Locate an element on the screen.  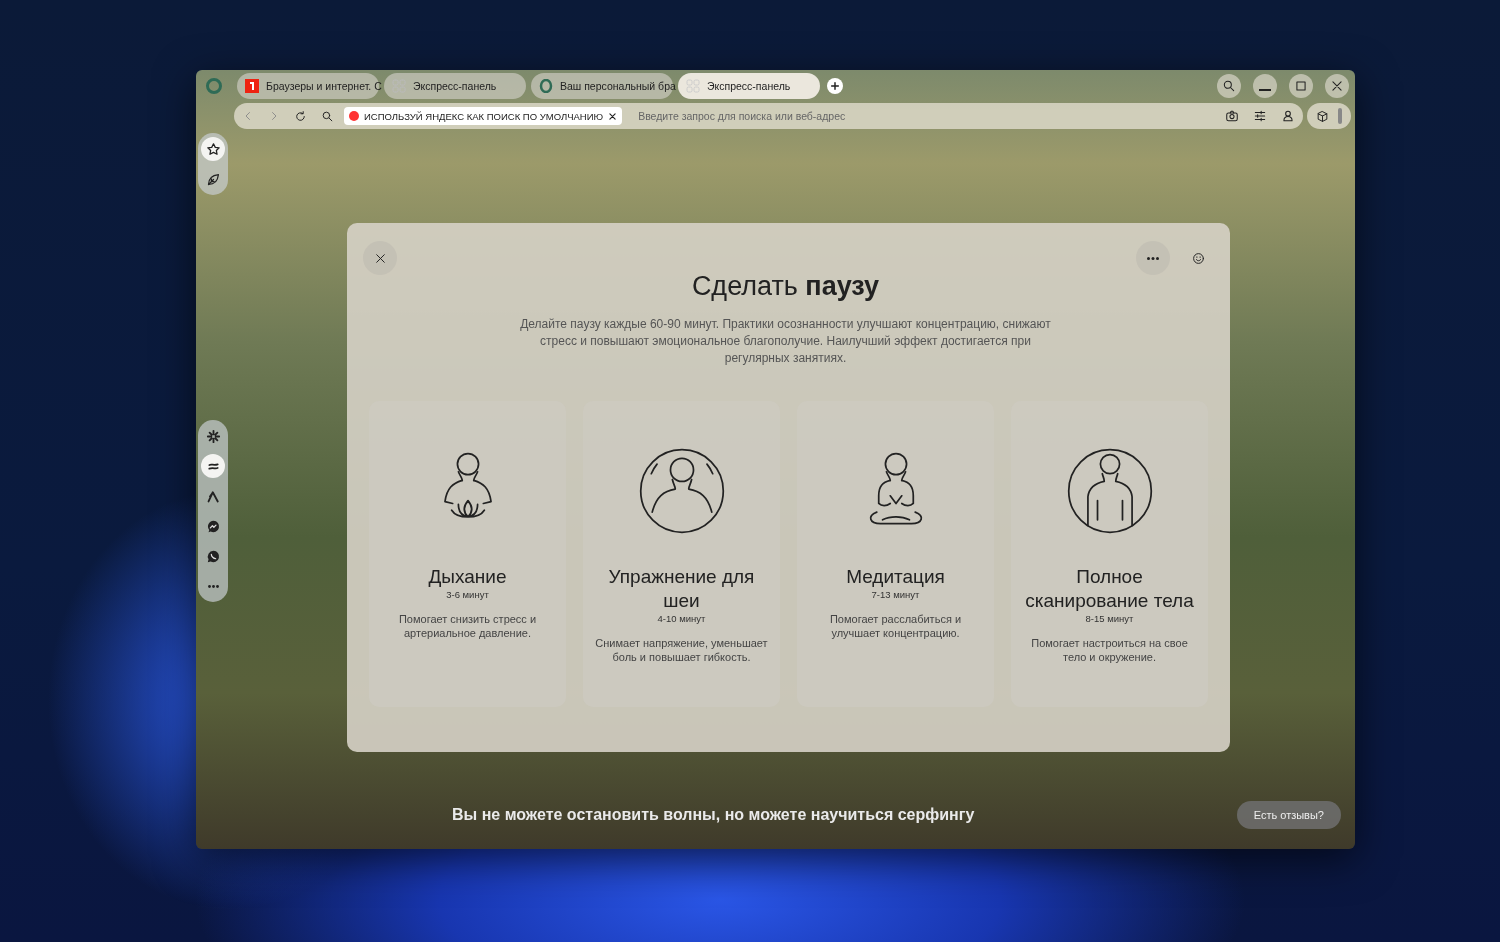
card-title: Дыхание is located at coordinates (467, 577).